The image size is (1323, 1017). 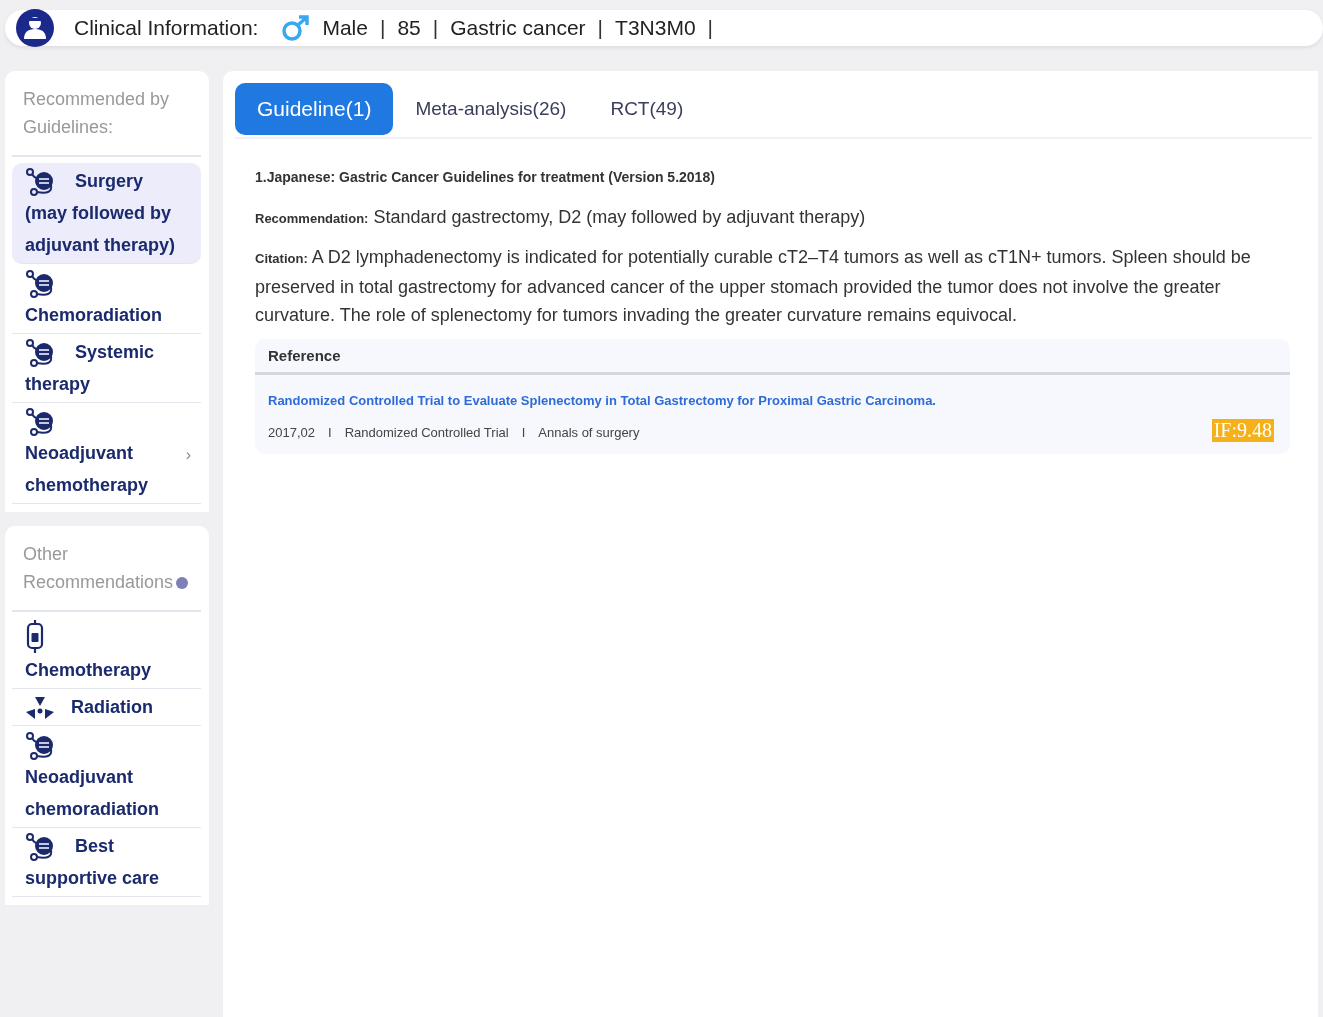 What do you see at coordinates (518, 28) in the screenshot?
I see `clinical-value: Gastric cancer` at bounding box center [518, 28].